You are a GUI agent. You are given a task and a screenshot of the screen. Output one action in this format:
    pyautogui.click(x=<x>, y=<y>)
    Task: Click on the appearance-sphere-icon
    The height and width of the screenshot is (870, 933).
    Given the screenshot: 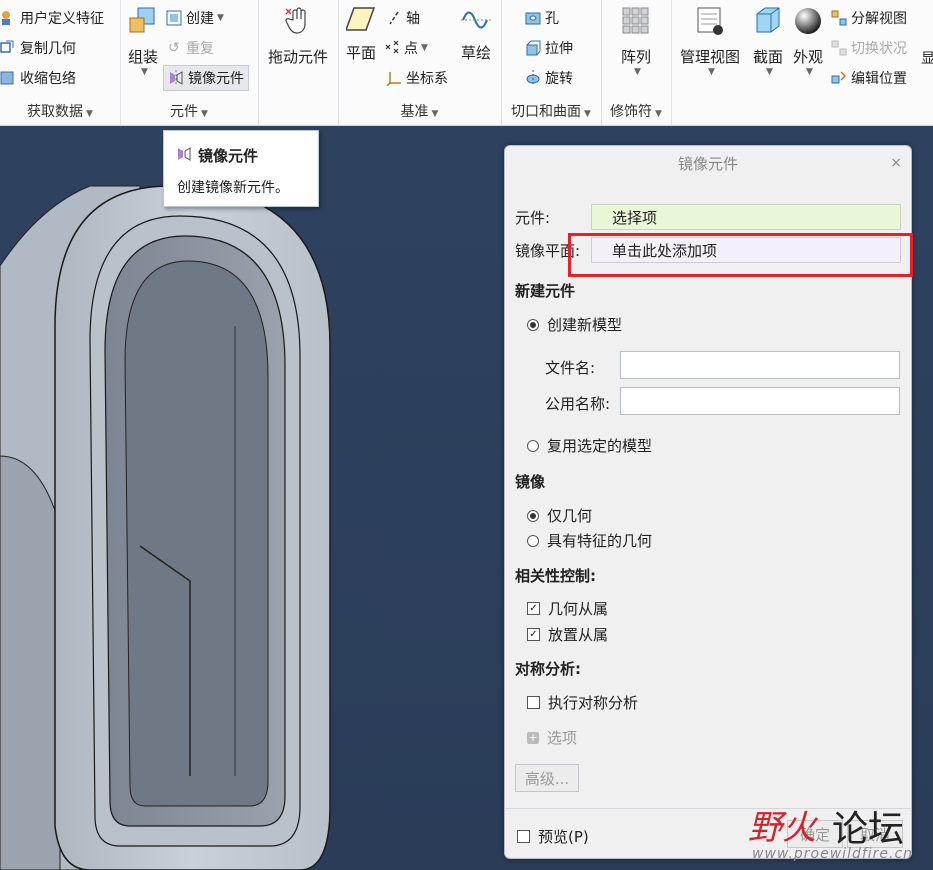 What is the action you would take?
    pyautogui.click(x=808, y=23)
    